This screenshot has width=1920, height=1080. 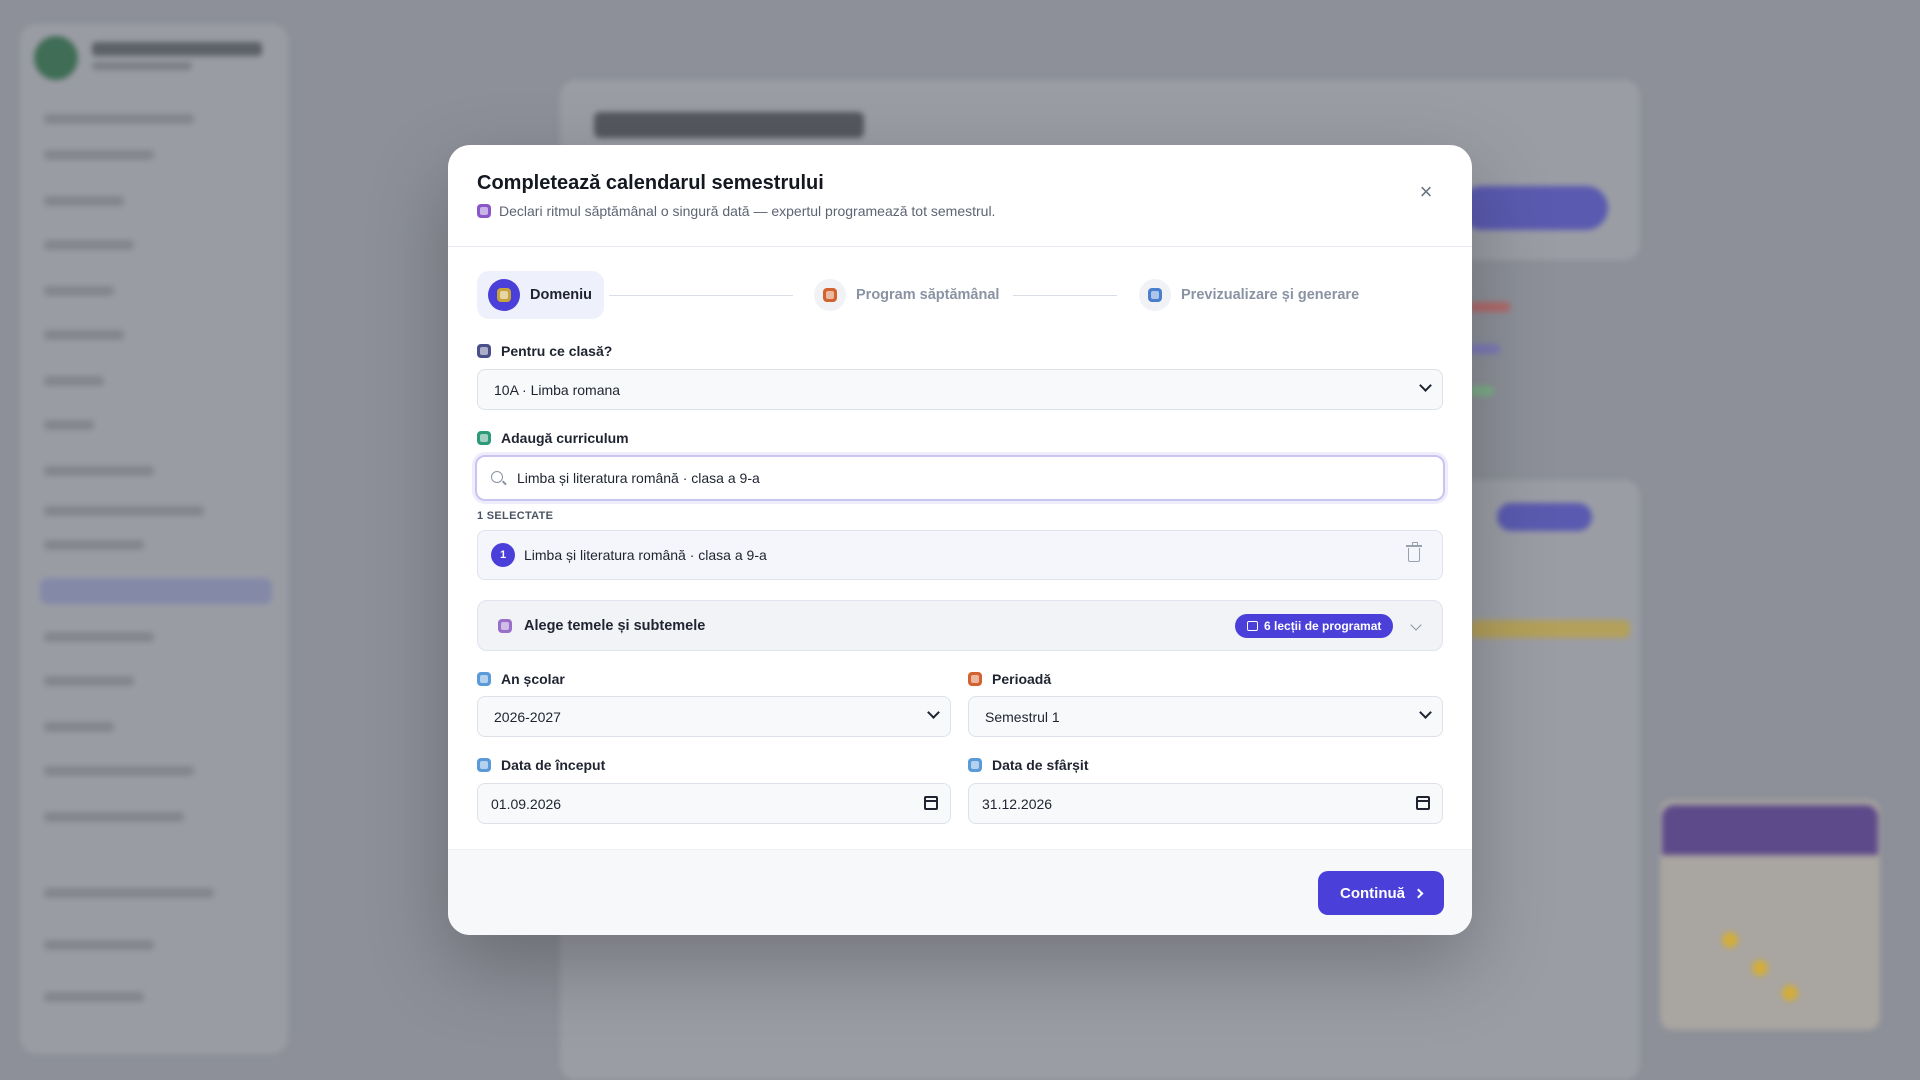 What do you see at coordinates (156, 591) in the screenshot?
I see `bg-nav-active` at bounding box center [156, 591].